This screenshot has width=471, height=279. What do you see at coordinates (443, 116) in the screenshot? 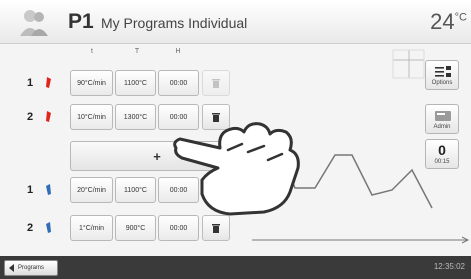
I see `admin-icon` at bounding box center [443, 116].